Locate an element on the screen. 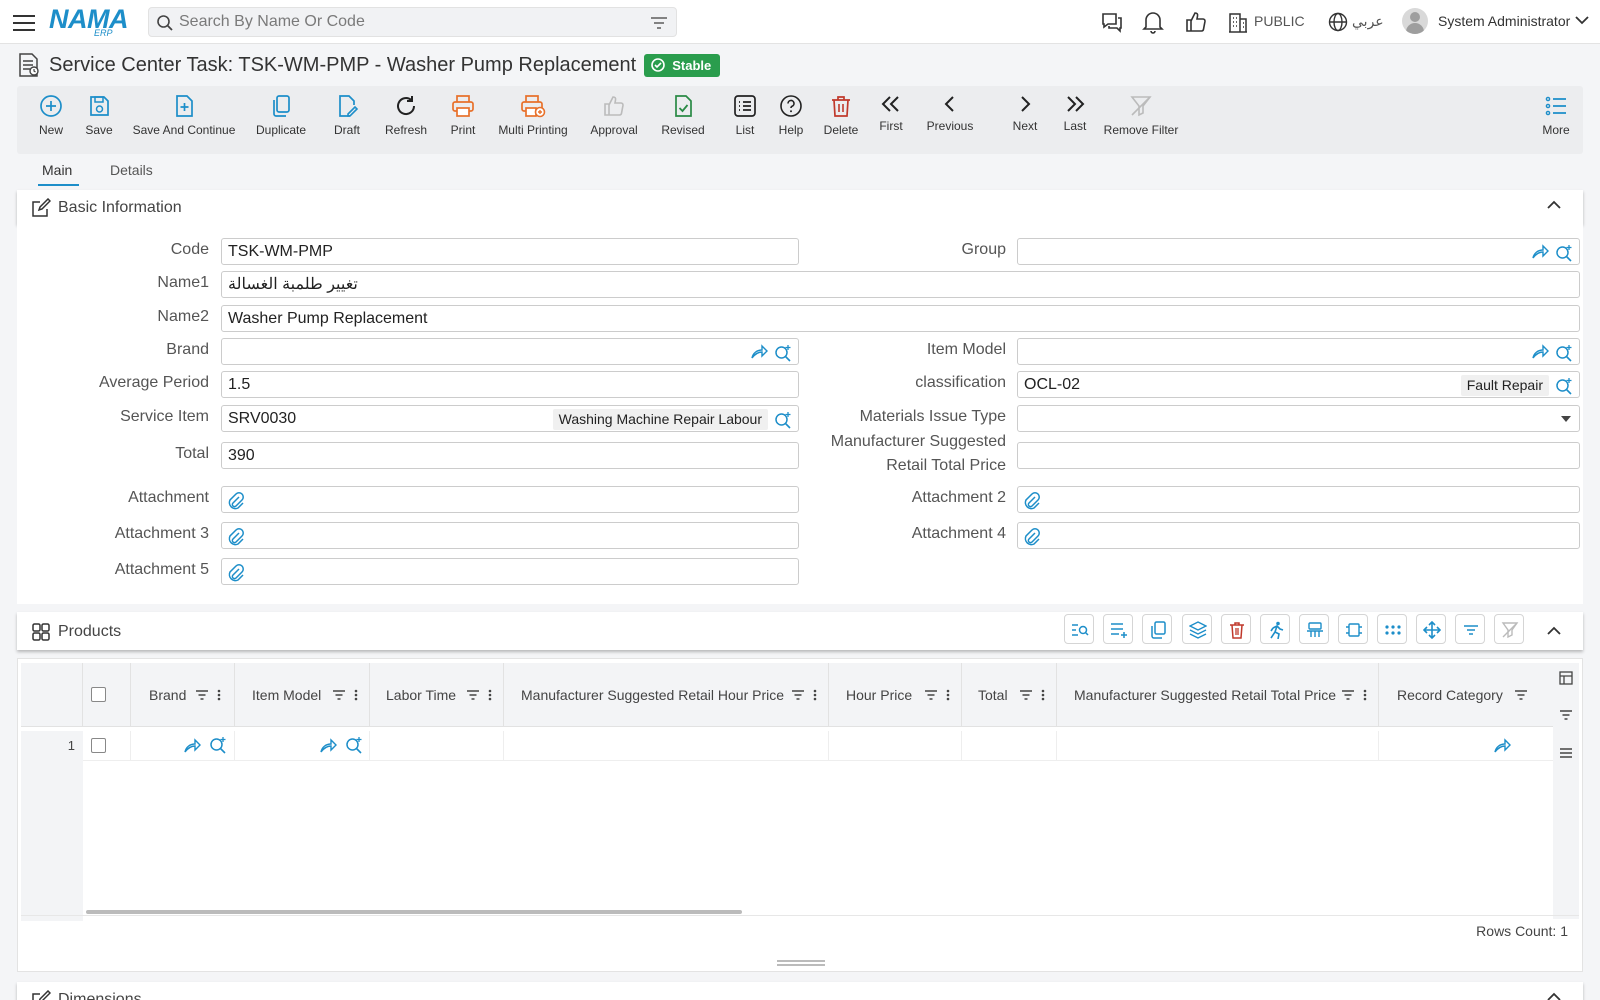 The width and height of the screenshot is (1600, 1000). new-button: New is located at coordinates (51, 115).